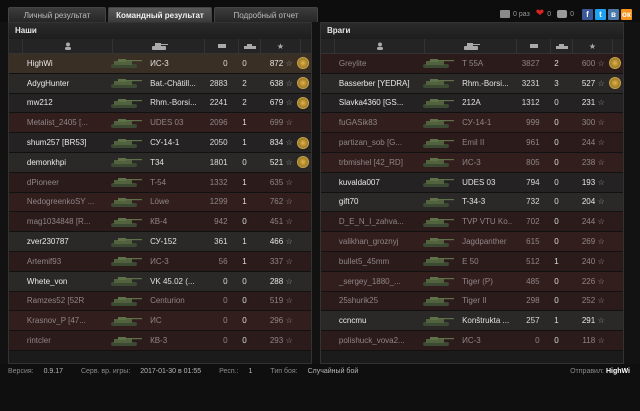 The width and height of the screenshot is (640, 411). Describe the element at coordinates (65, 83) in the screenshot. I see `player-name: AdygHunter` at that location.